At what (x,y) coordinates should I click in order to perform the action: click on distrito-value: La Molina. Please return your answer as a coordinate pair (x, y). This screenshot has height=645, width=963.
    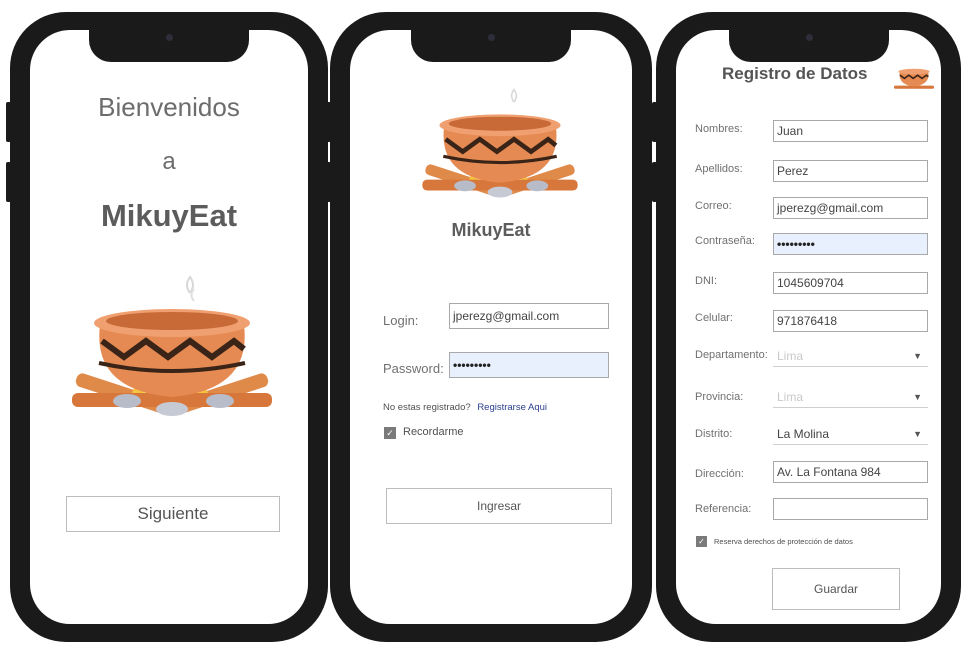
    Looking at the image, I should click on (803, 433).